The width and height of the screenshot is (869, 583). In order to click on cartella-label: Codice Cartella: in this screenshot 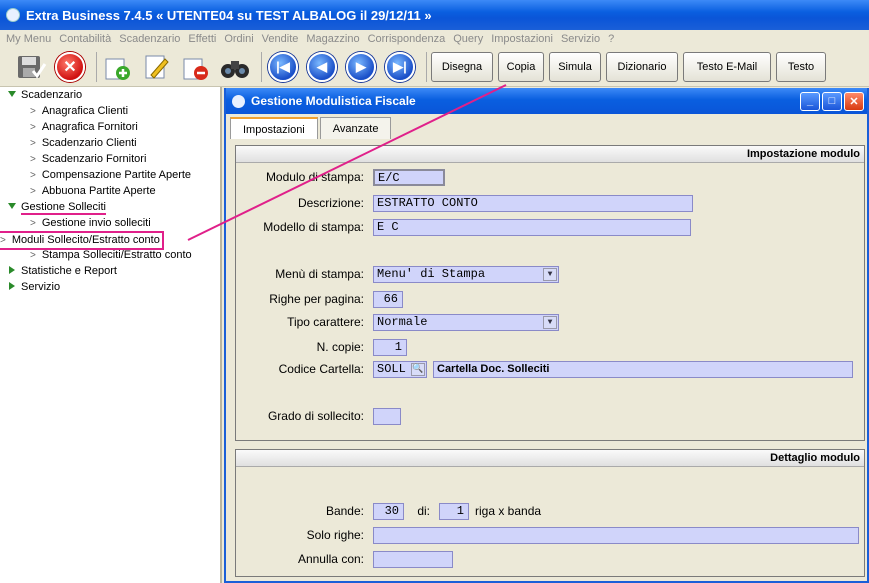, I will do `click(321, 369)`.